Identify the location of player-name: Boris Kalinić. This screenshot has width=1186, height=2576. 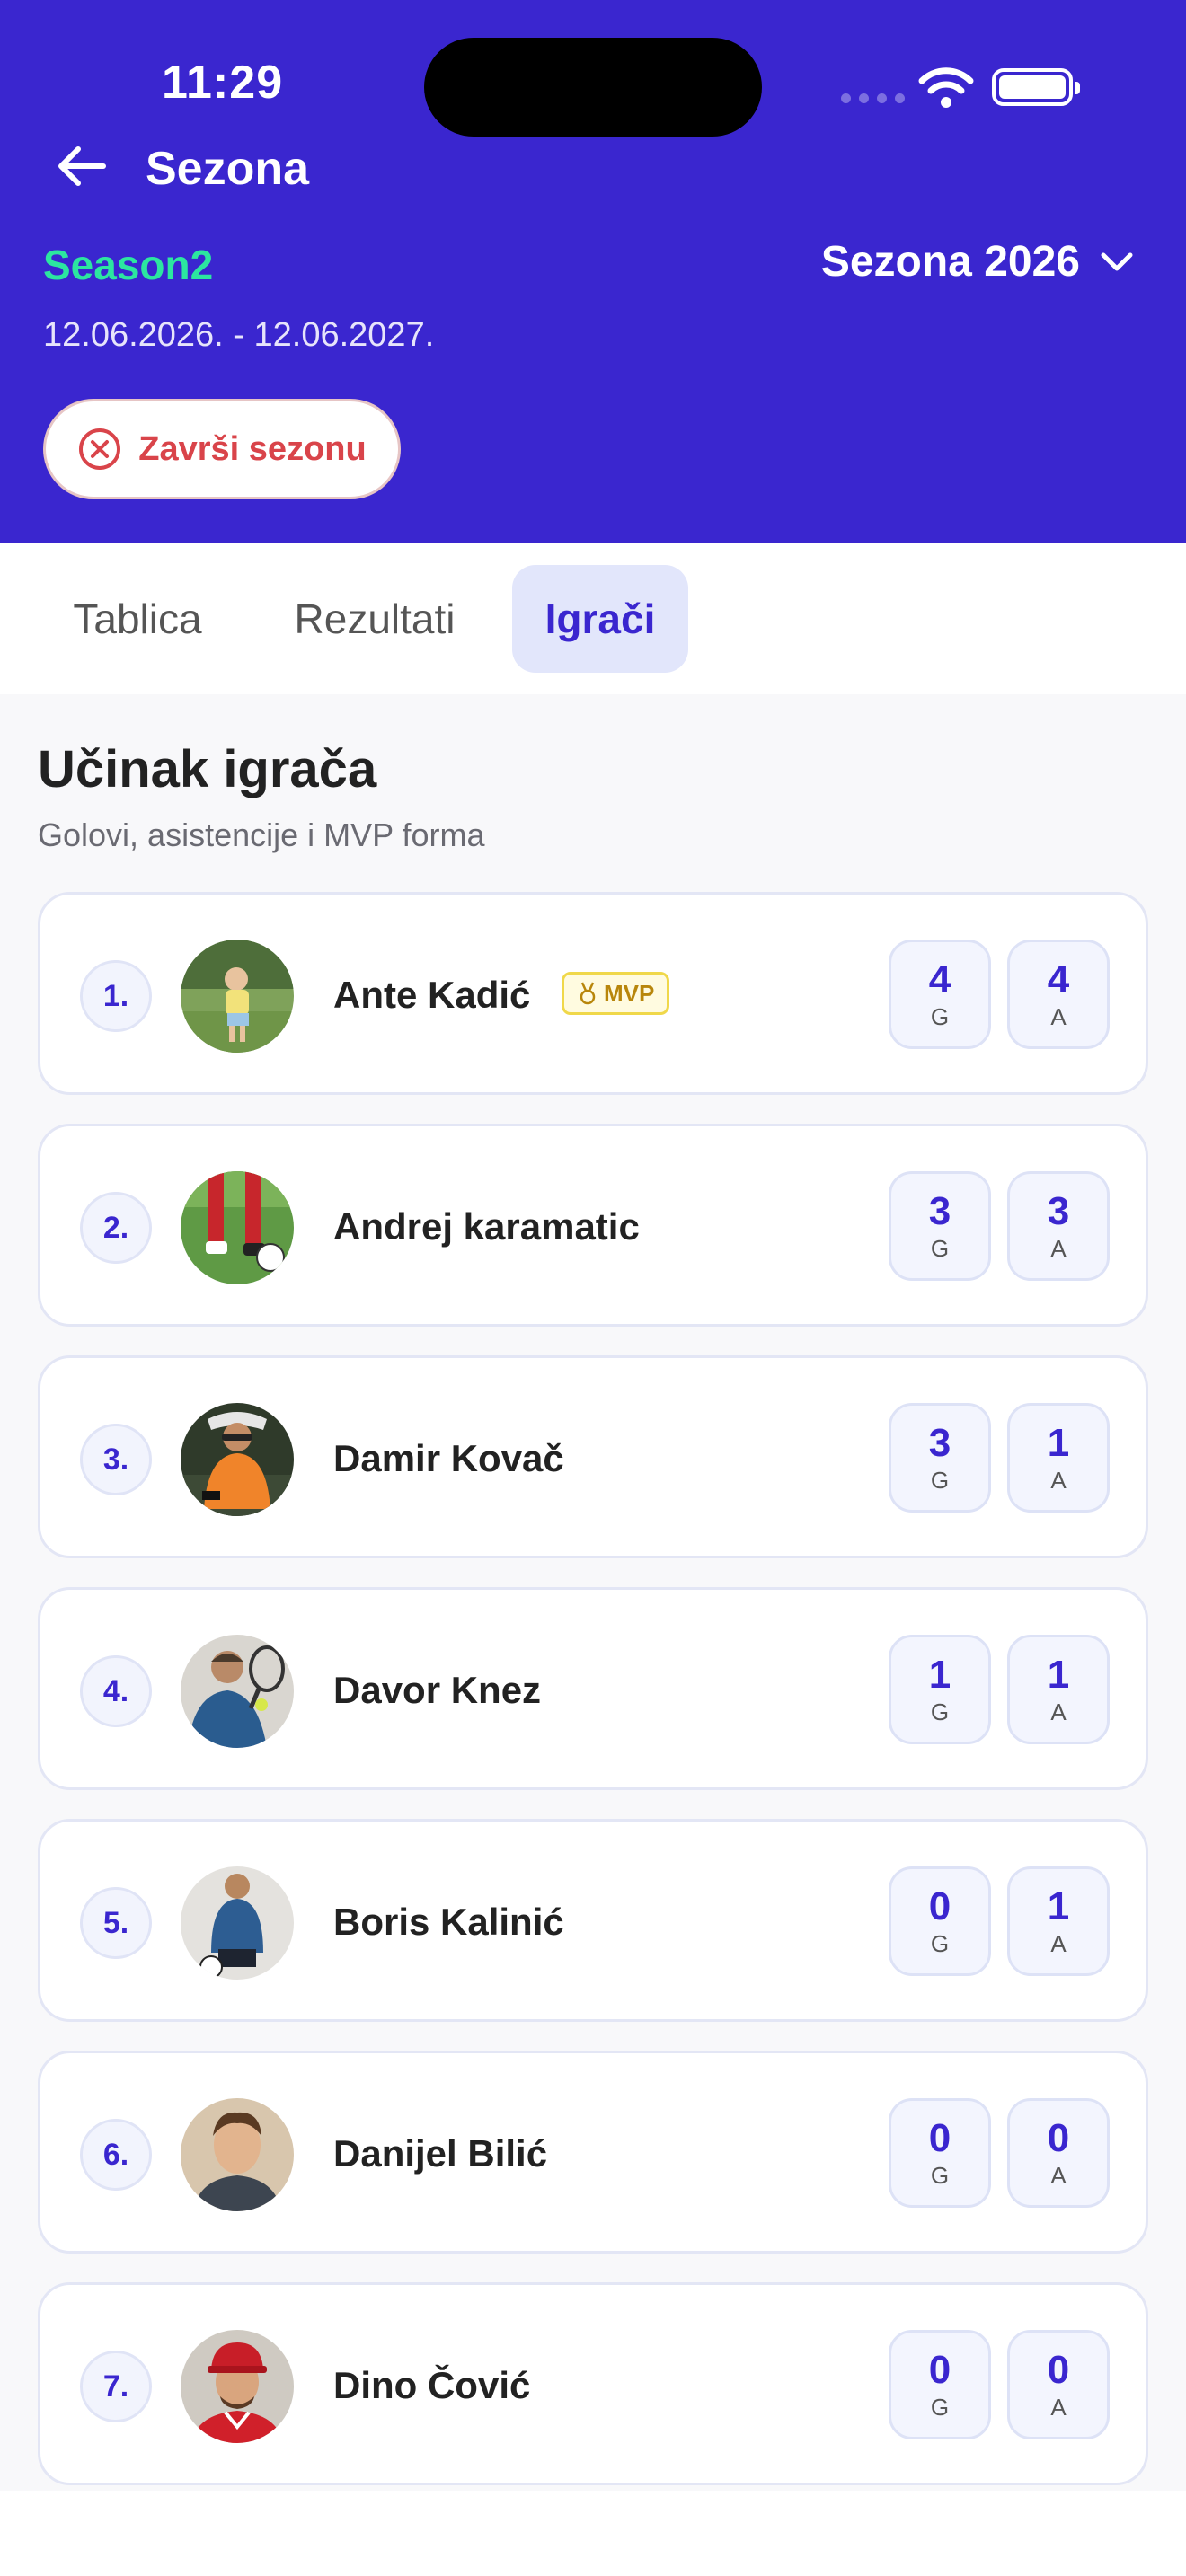
(448, 1922).